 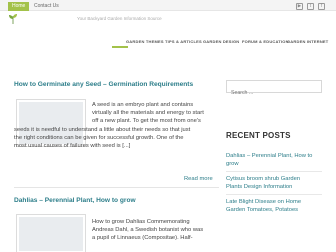 I want to click on nav-forum-education: FORUM & EDUCATION, so click(x=265, y=41).